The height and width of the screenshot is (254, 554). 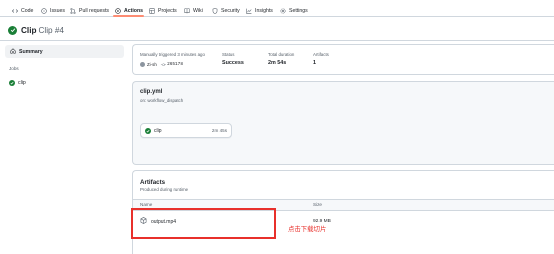 I want to click on tab-code: Code, so click(x=22, y=10).